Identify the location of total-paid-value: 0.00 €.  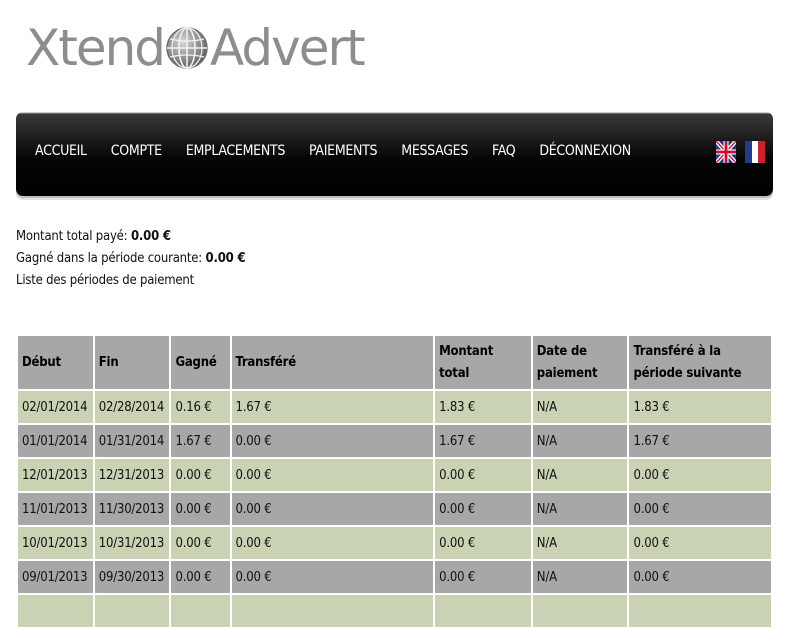
(150, 236).